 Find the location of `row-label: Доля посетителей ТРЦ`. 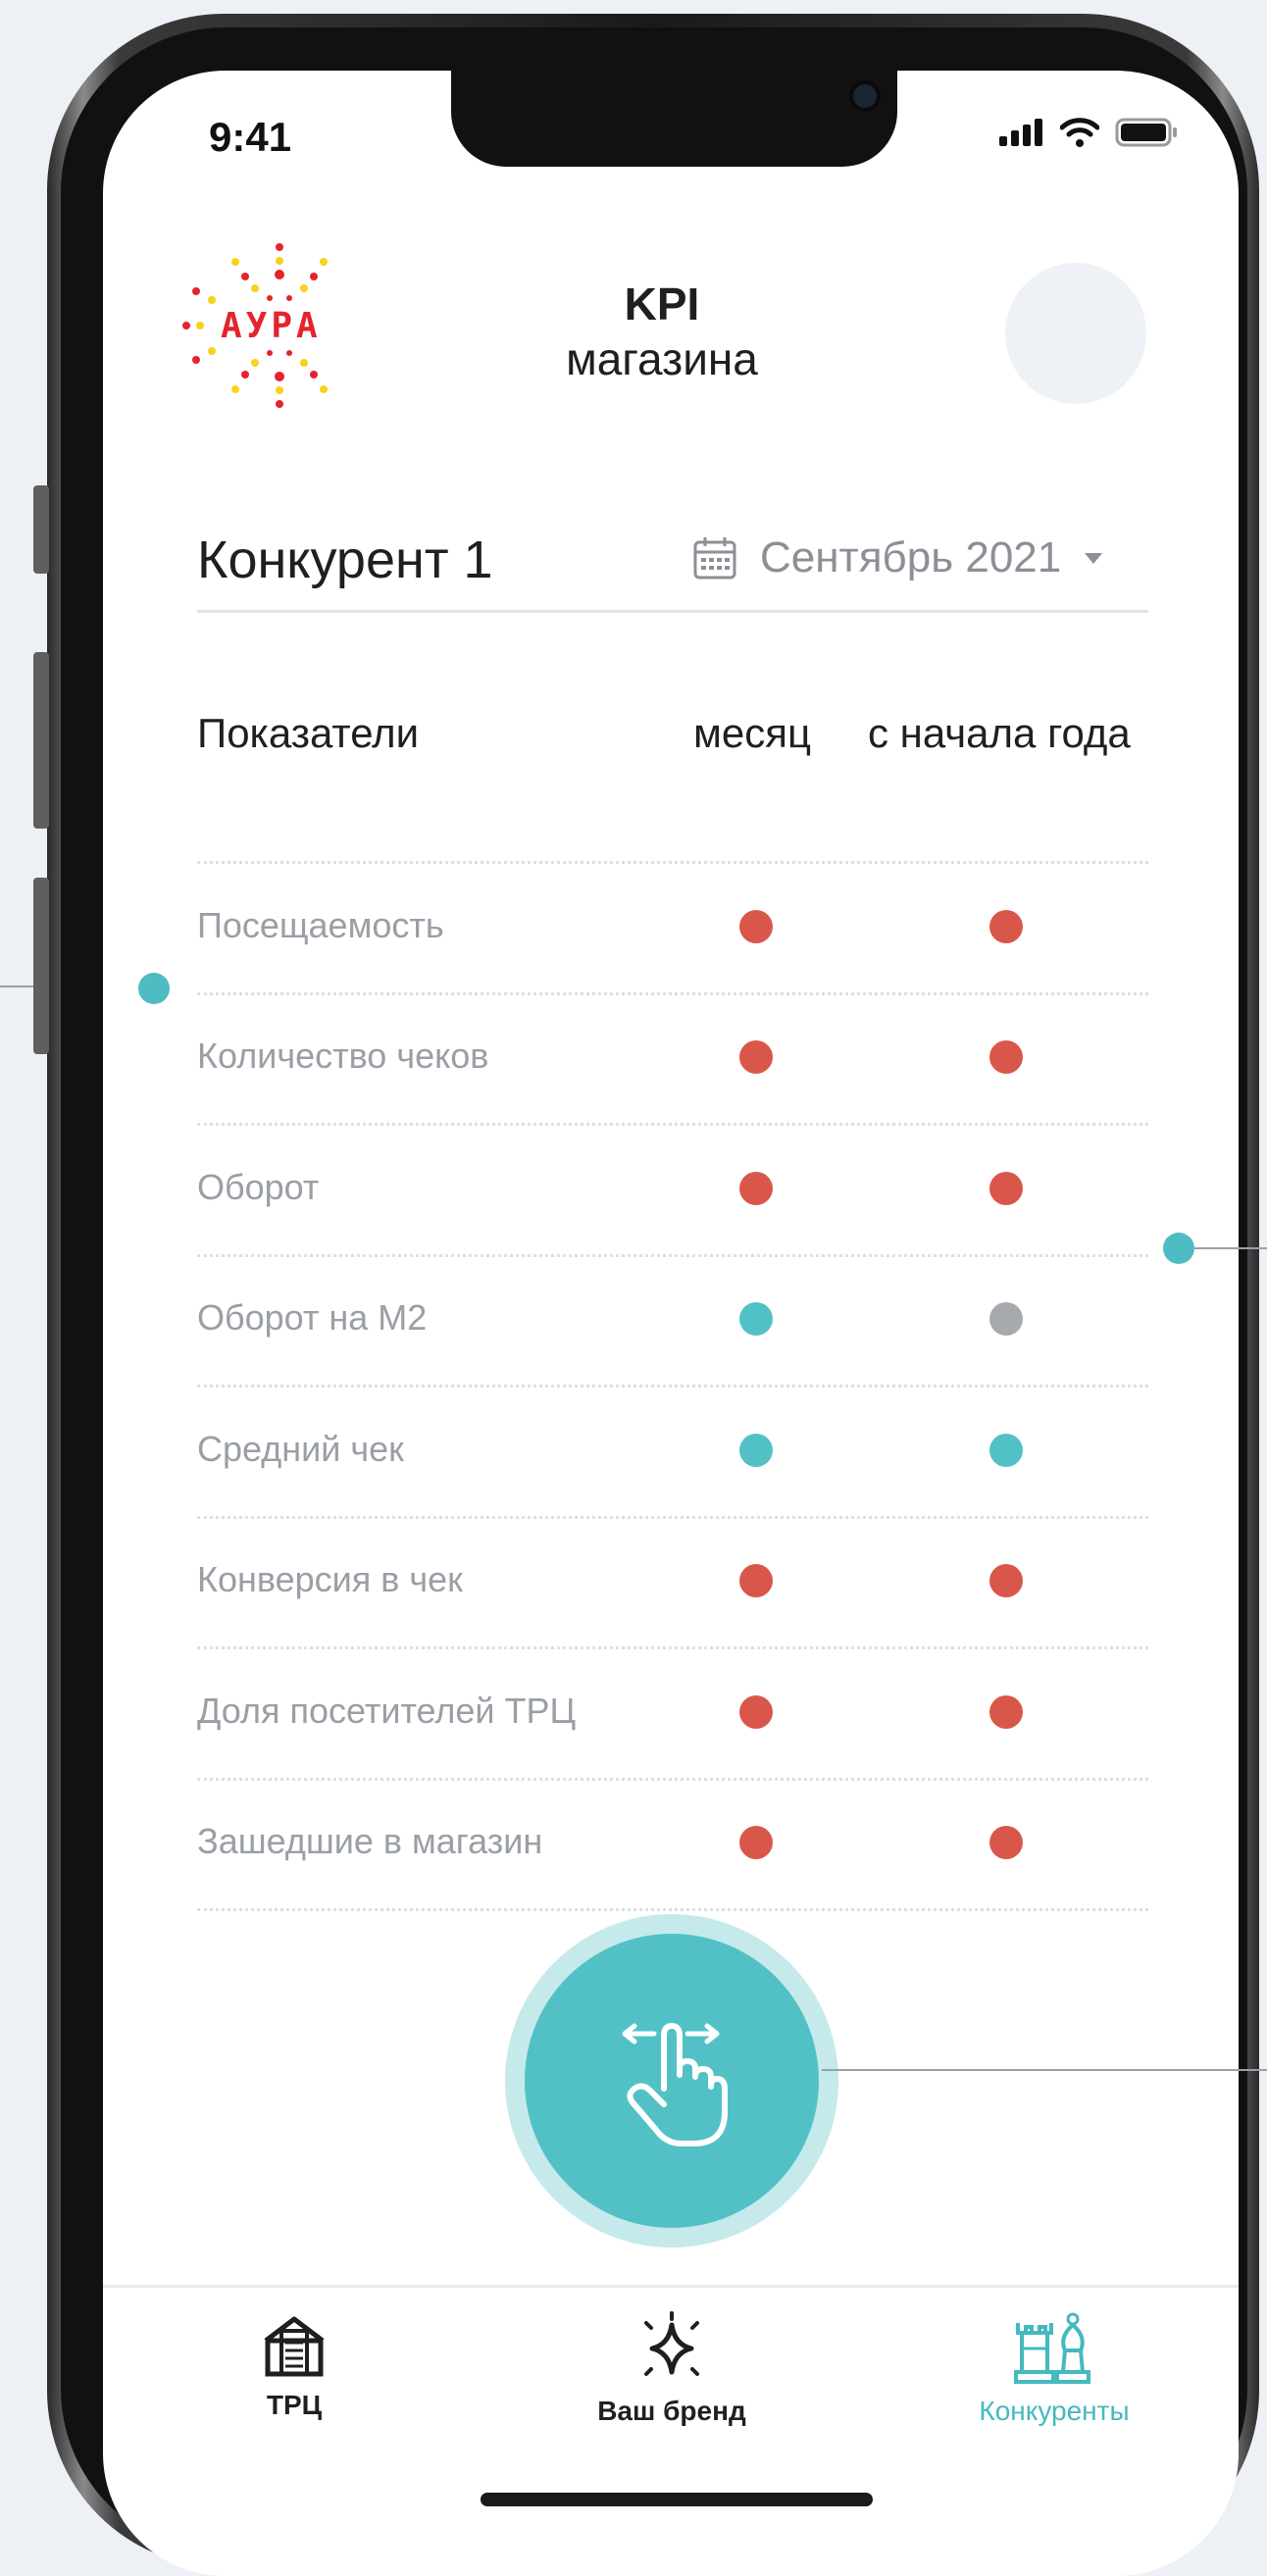

row-label: Доля посетителей ТРЦ is located at coordinates (387, 1711).